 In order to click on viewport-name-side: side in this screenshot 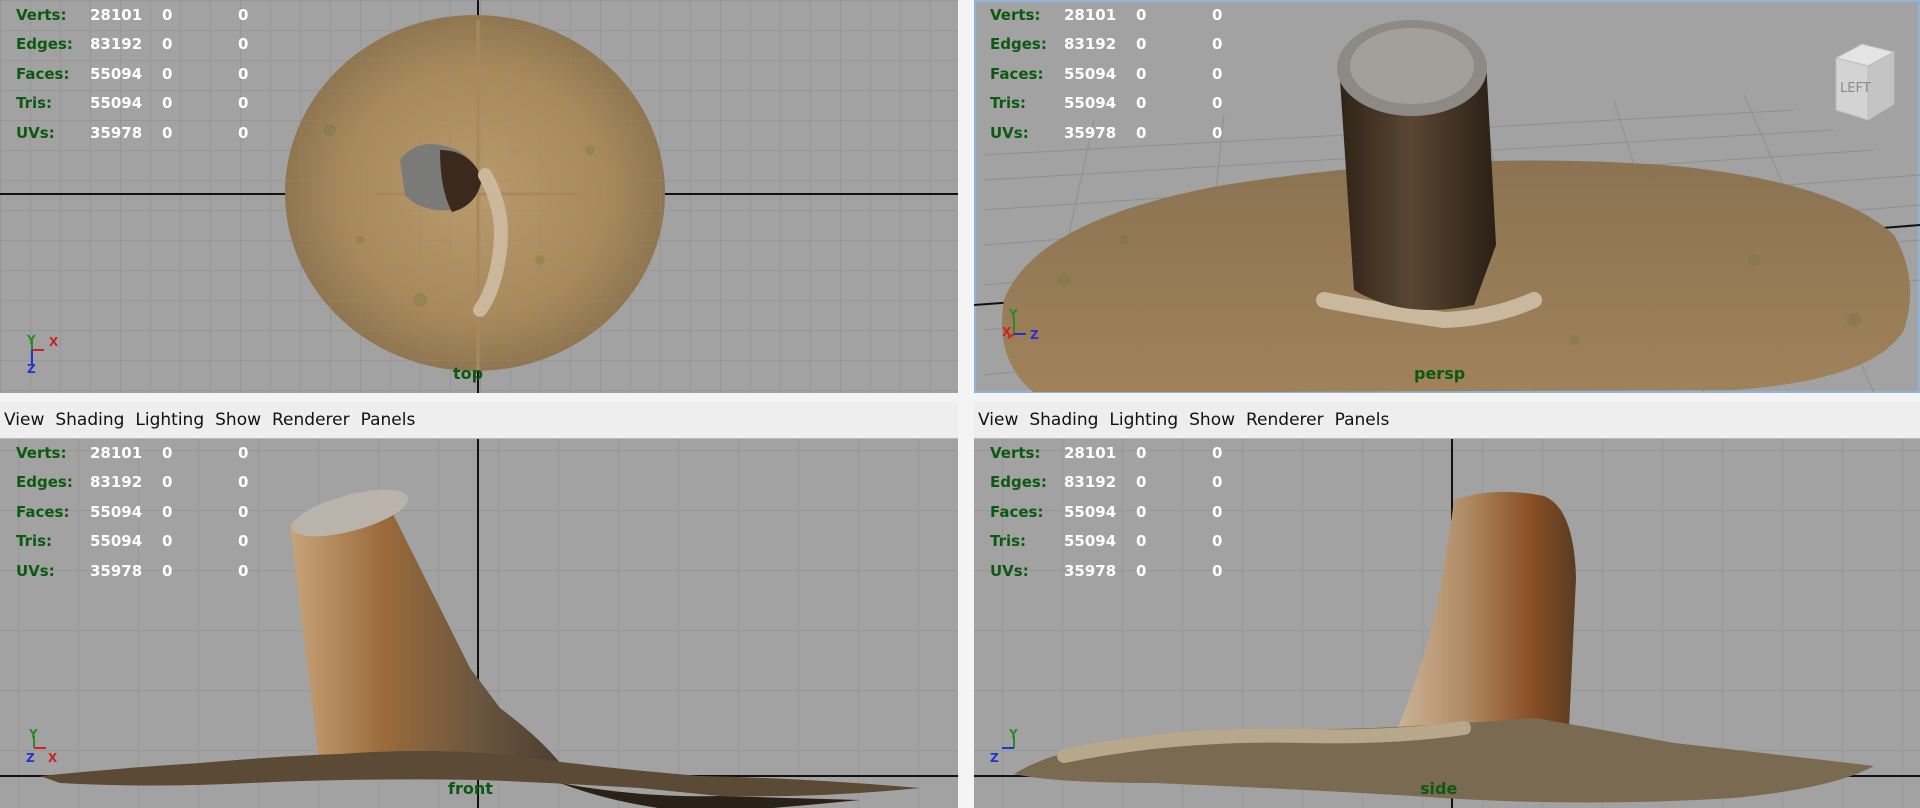, I will do `click(1439, 788)`.